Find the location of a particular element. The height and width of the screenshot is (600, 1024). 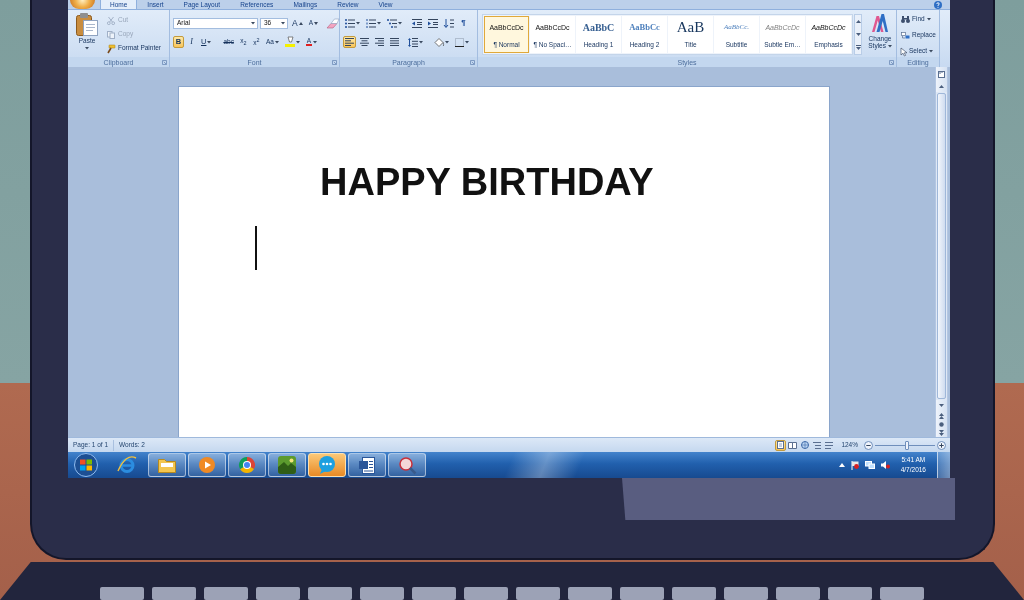

bullet-list-icon is located at coordinates (350, 23).